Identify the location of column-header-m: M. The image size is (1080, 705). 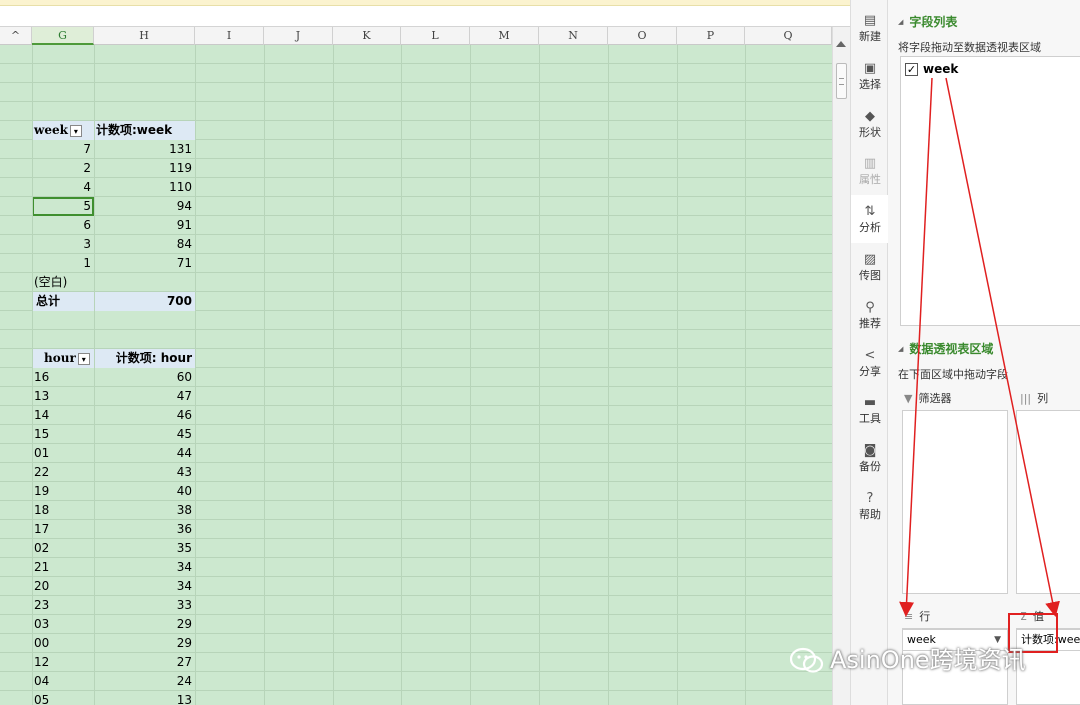
(504, 36).